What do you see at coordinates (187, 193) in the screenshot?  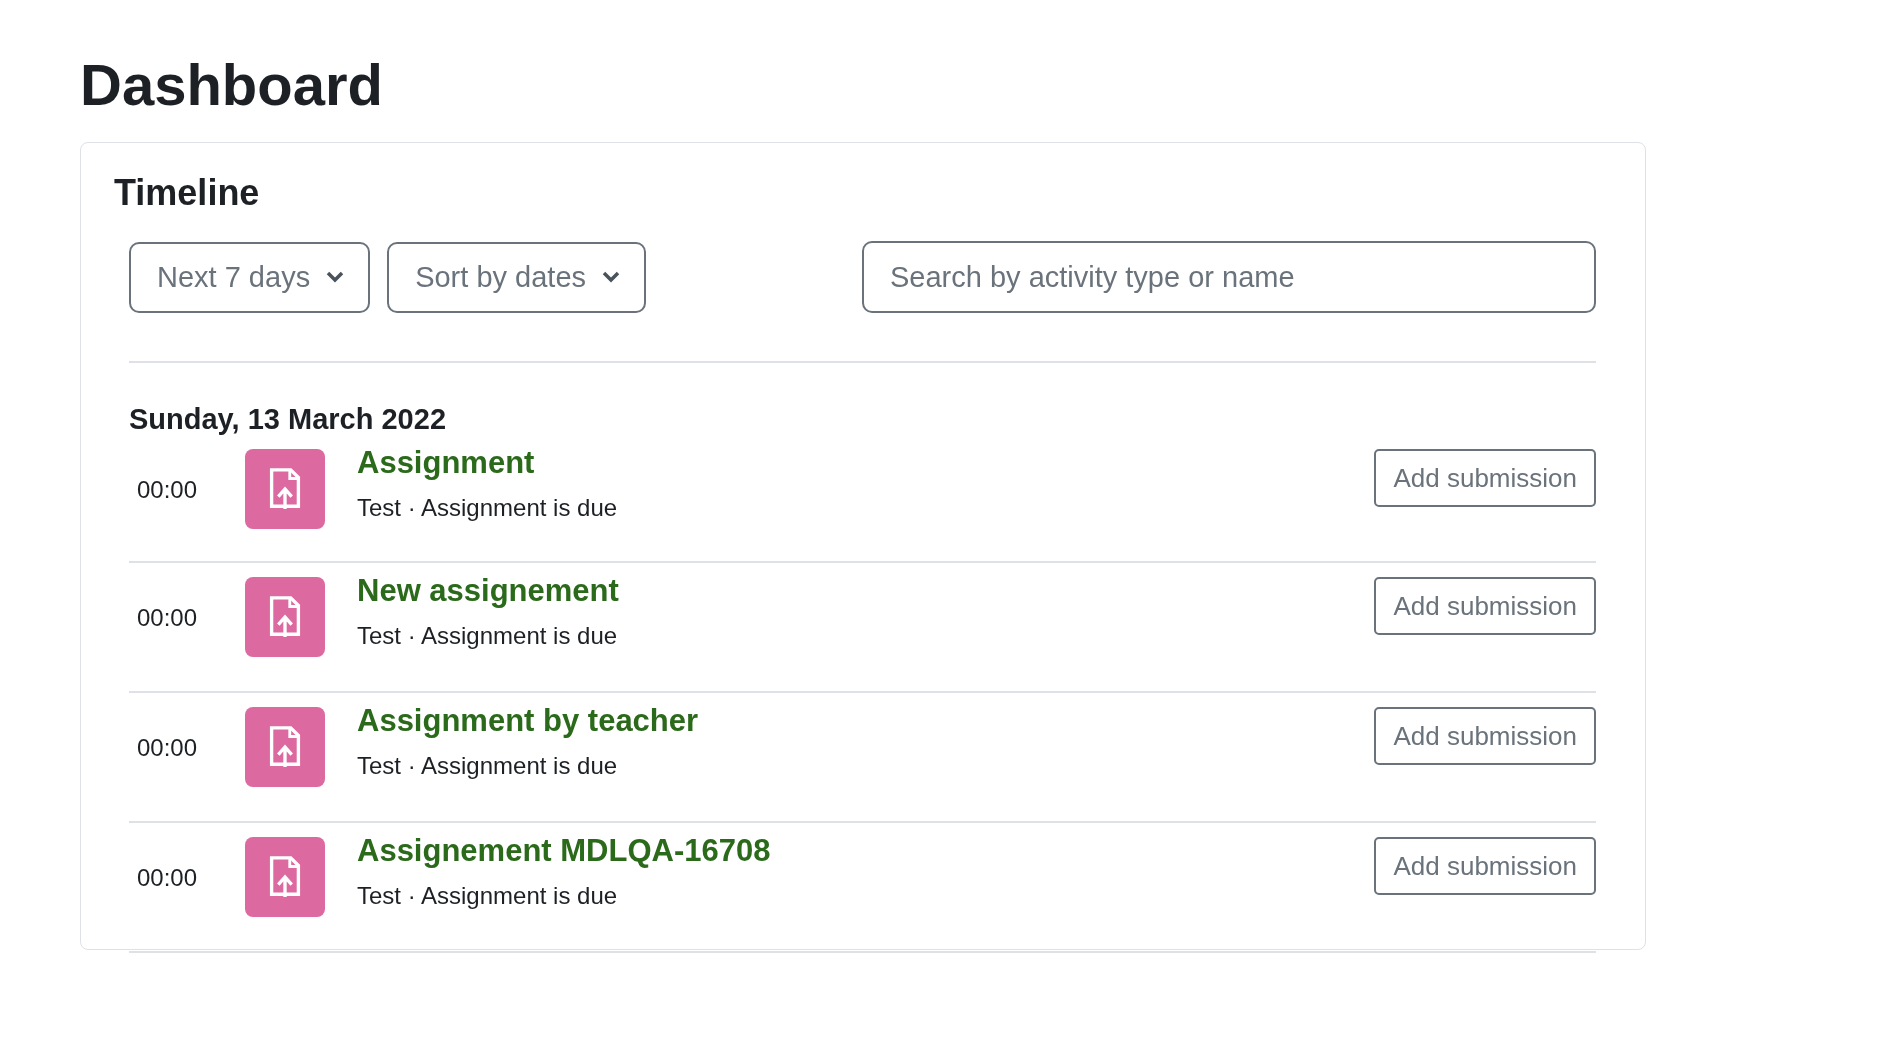 I see `block-title: Timeline` at bounding box center [187, 193].